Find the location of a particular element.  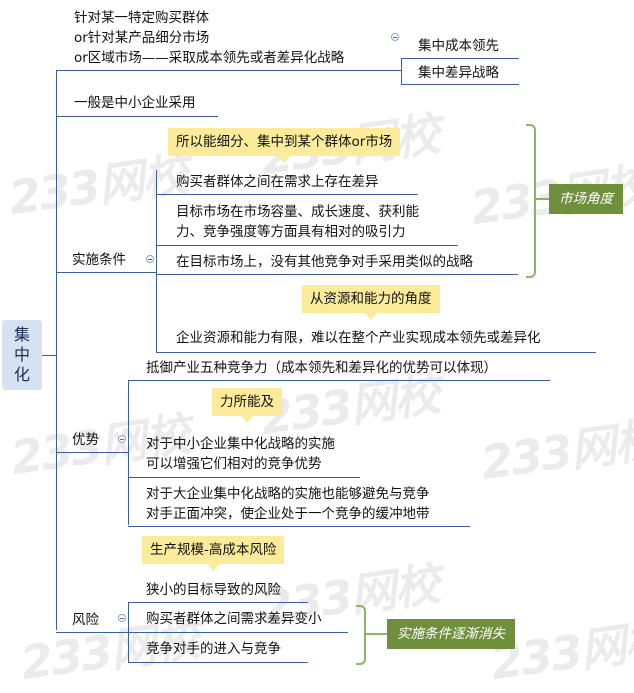

conditions-branch-line is located at coordinates (156, 261).